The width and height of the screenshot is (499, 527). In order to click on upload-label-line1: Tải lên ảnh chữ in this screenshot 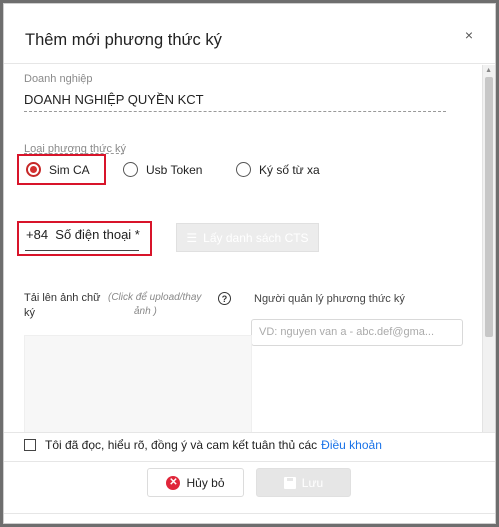, I will do `click(62, 298)`.